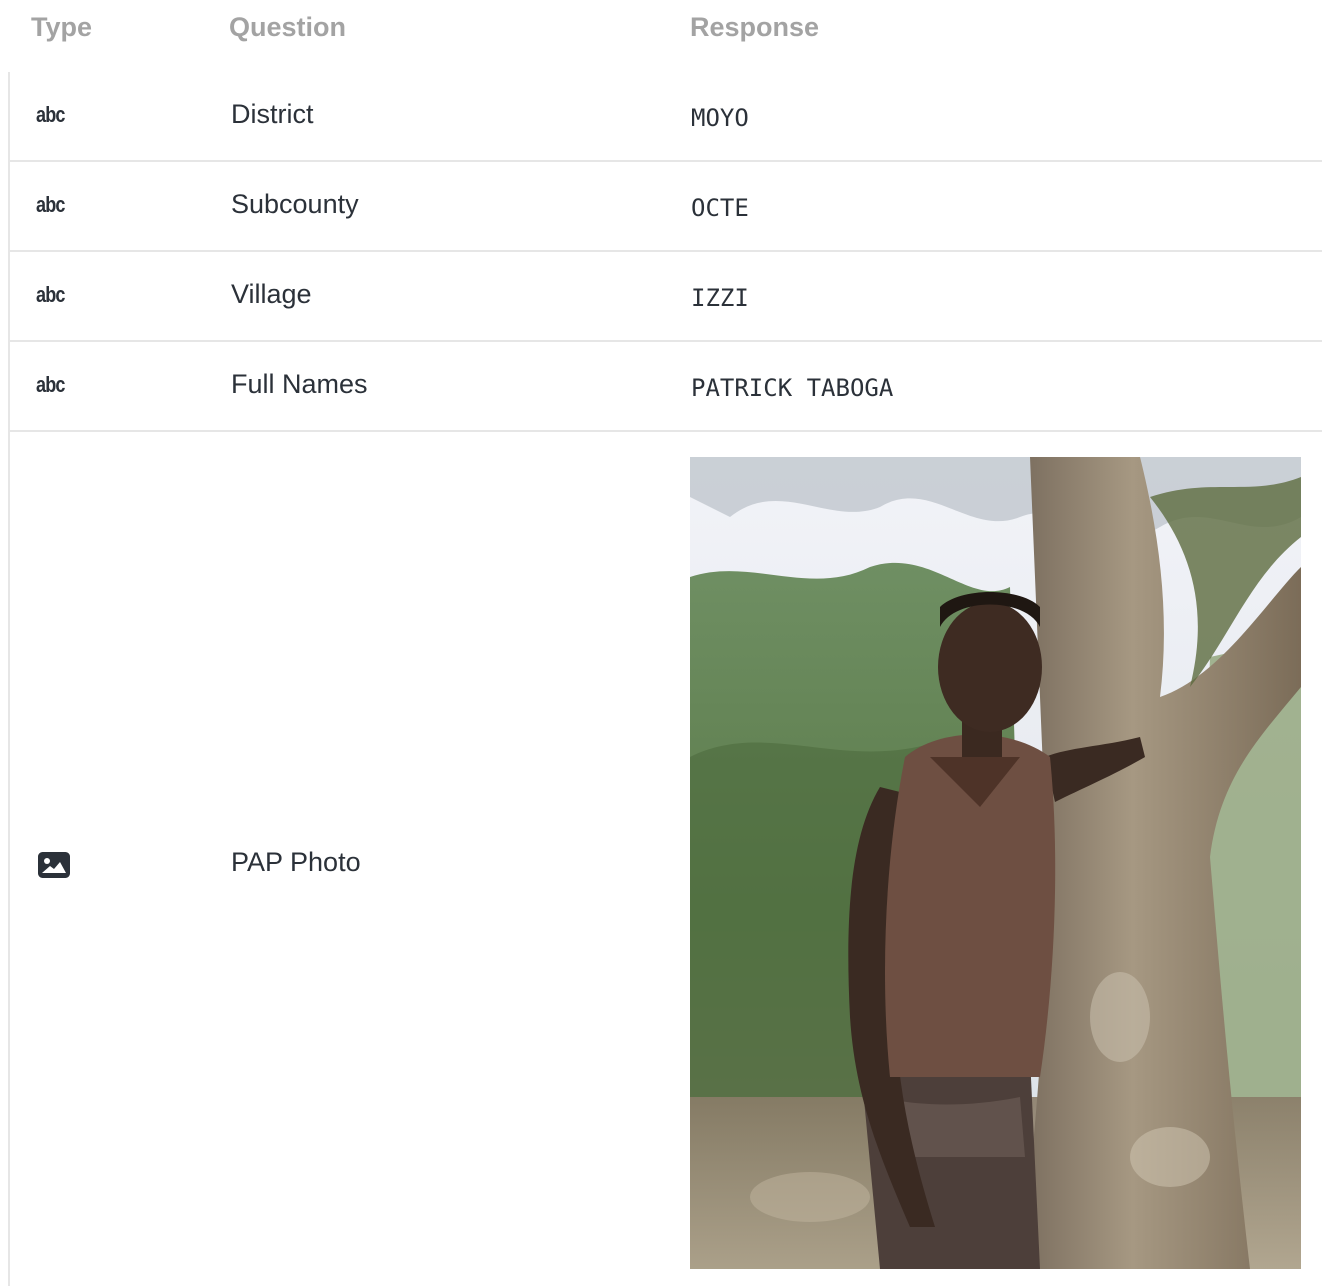 The image size is (1322, 1286). I want to click on table-row: abc Full Names PATRICK TABOGA, so click(666, 387).